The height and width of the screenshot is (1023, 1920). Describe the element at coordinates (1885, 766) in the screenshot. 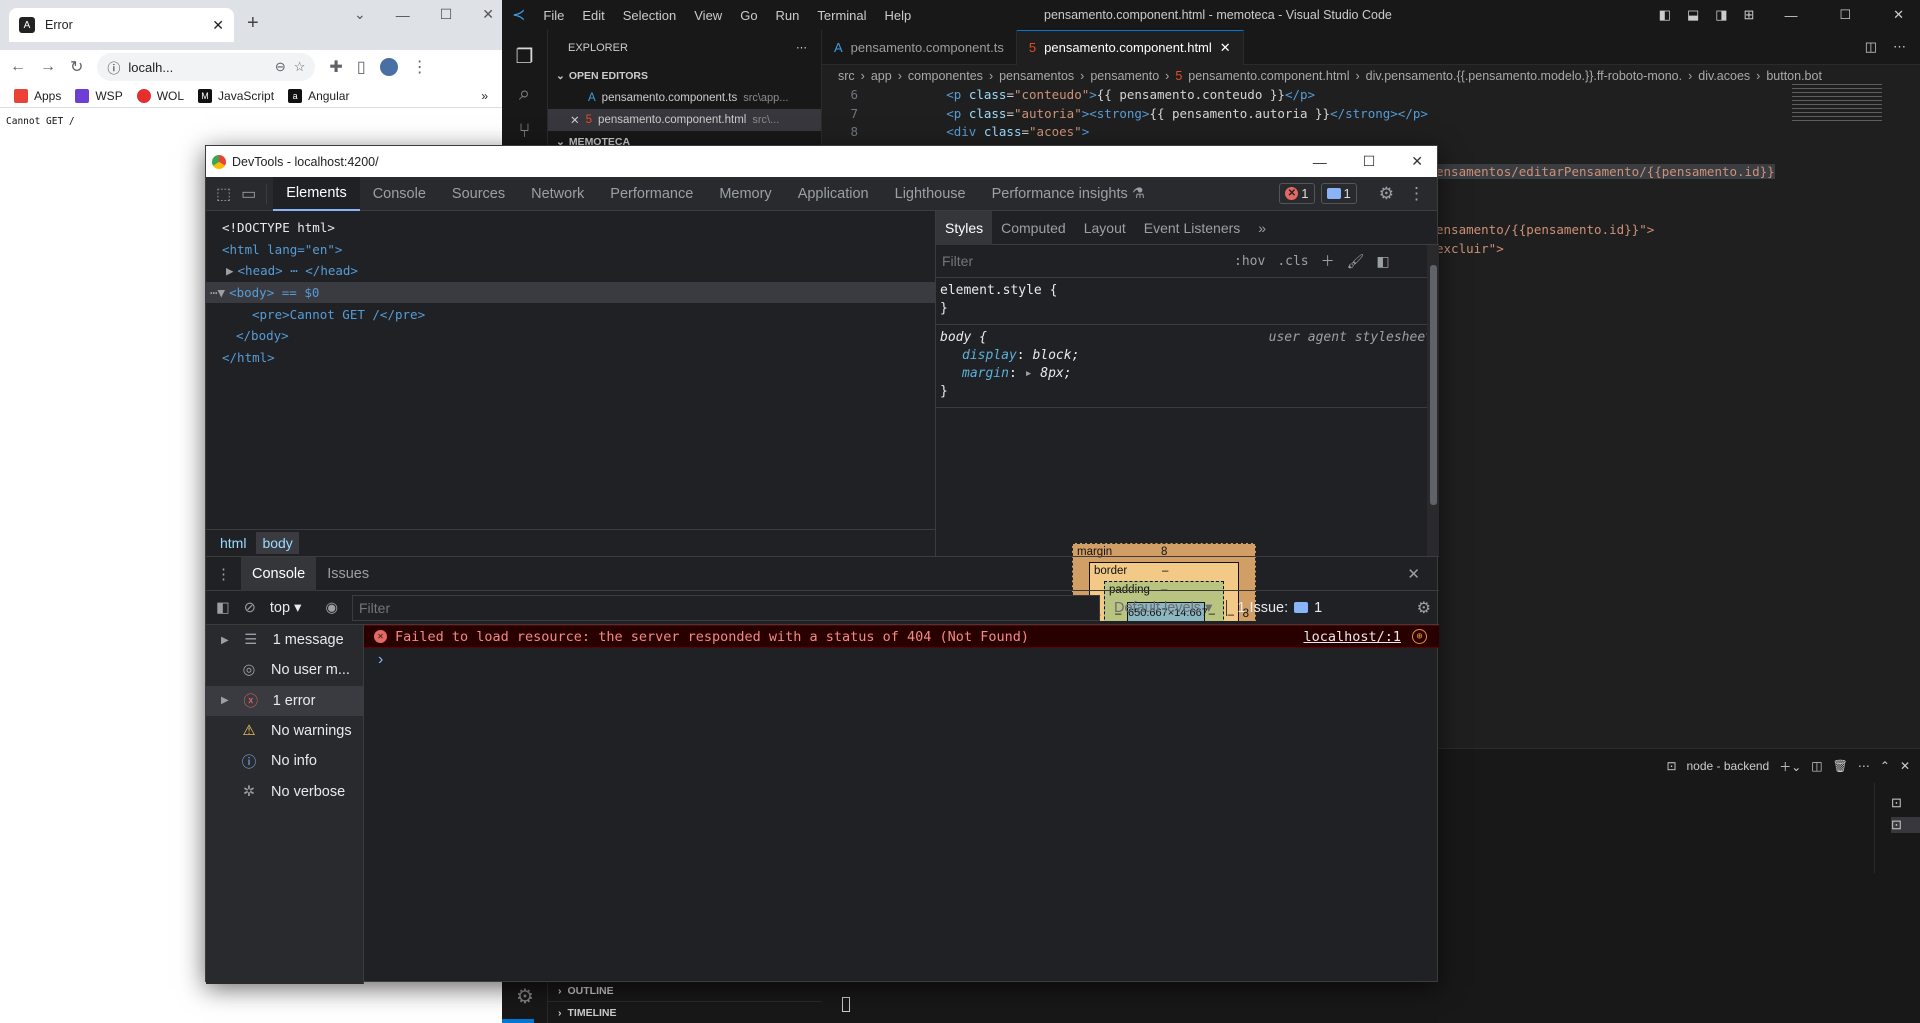

I see `maximize-panel-icon: ⌃` at that location.